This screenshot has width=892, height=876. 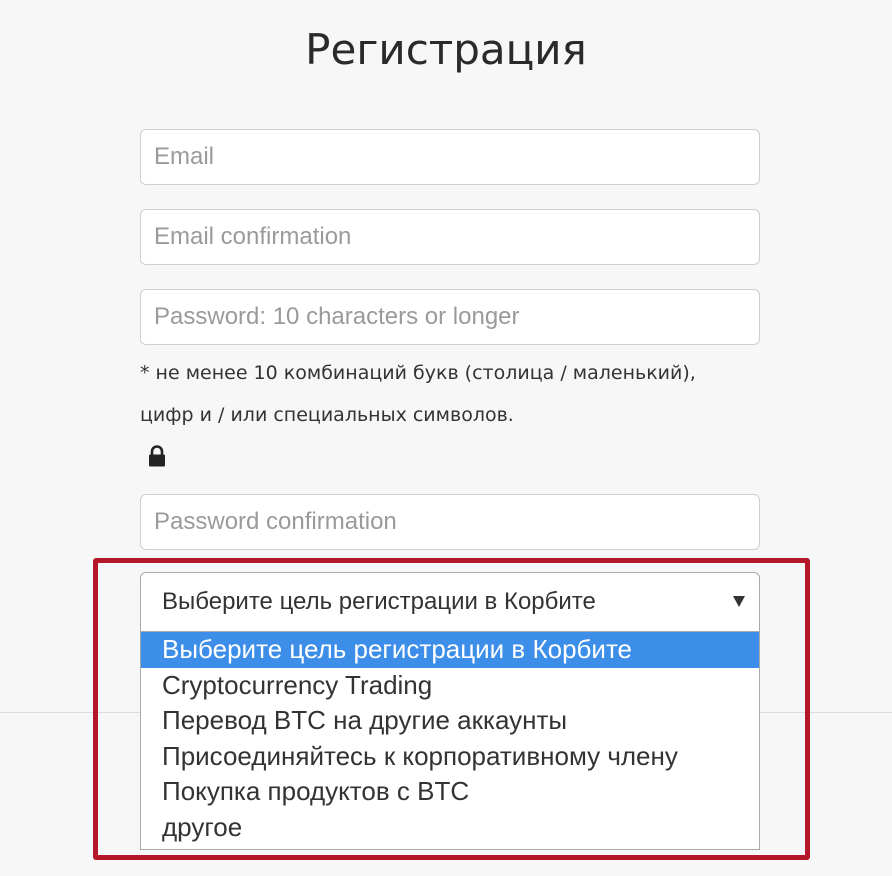 What do you see at coordinates (450, 522) in the screenshot?
I see `password-confirmation-field` at bounding box center [450, 522].